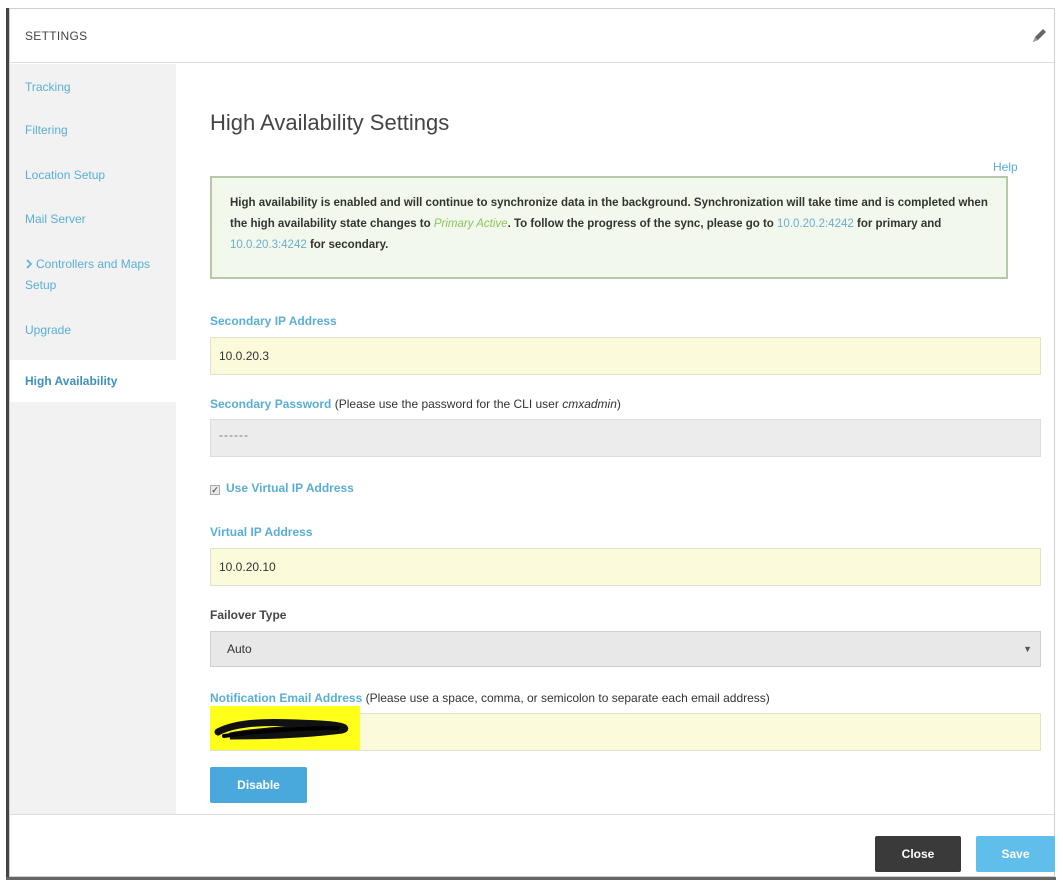 The width and height of the screenshot is (1063, 890). What do you see at coordinates (48, 330) in the screenshot?
I see `sidebar-item-upgrade: Upgrade` at bounding box center [48, 330].